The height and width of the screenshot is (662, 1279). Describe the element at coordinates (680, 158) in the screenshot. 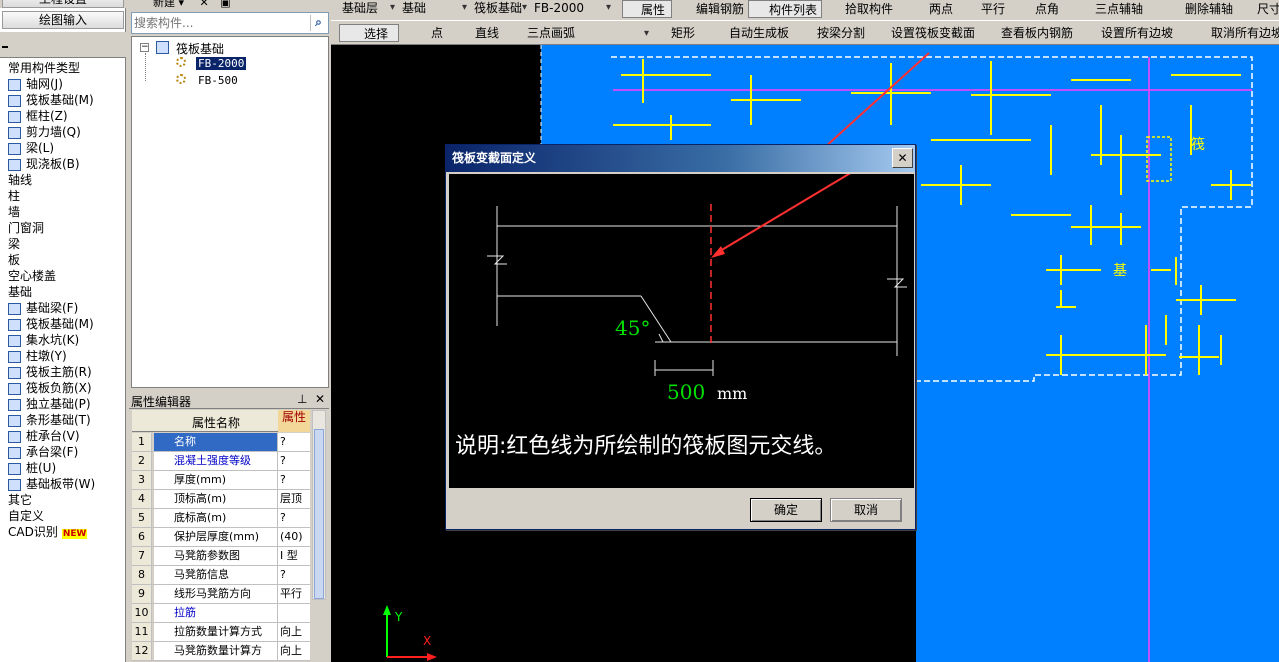

I see `dialog-titlebar: 筏板变截面定义` at that location.